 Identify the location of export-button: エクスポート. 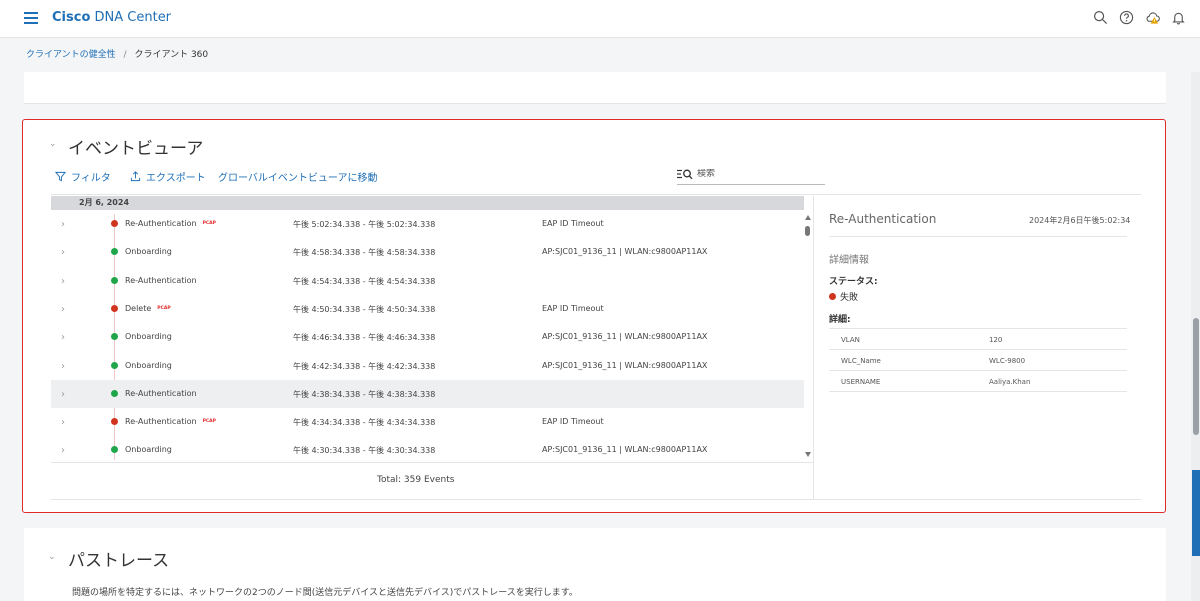
(168, 176).